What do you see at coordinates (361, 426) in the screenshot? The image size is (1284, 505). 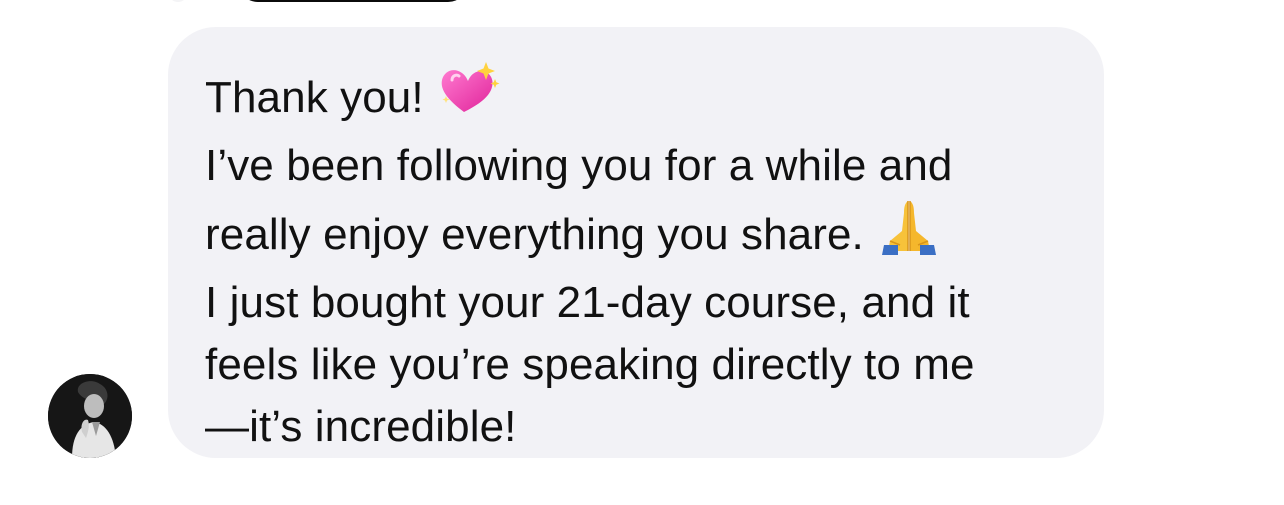 I see `message-text: —it’s incredible!` at bounding box center [361, 426].